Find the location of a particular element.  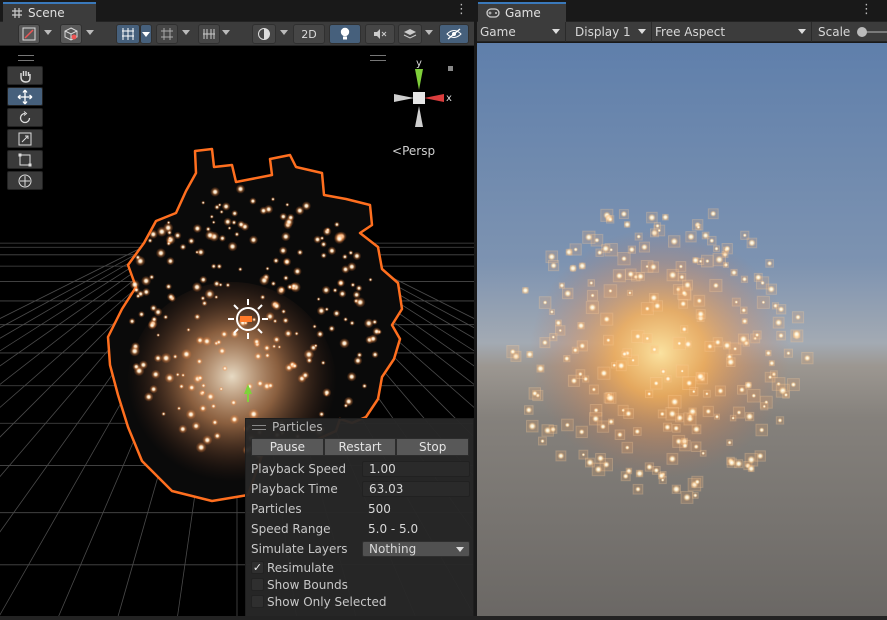

display-dropdown: Display 1 is located at coordinates (612, 32).